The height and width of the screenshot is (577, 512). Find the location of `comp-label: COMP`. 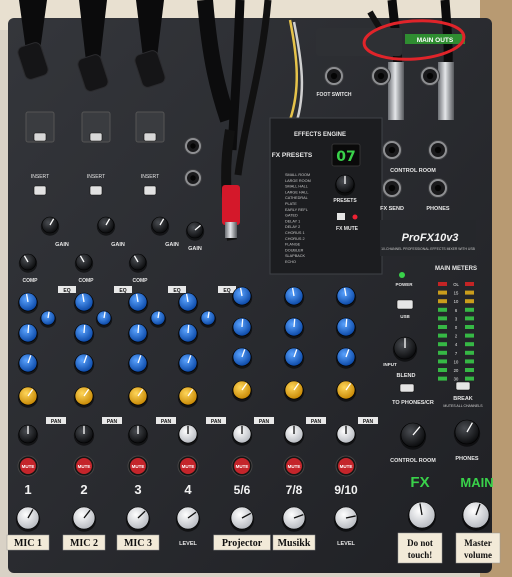

comp-label: COMP is located at coordinates (31, 281).